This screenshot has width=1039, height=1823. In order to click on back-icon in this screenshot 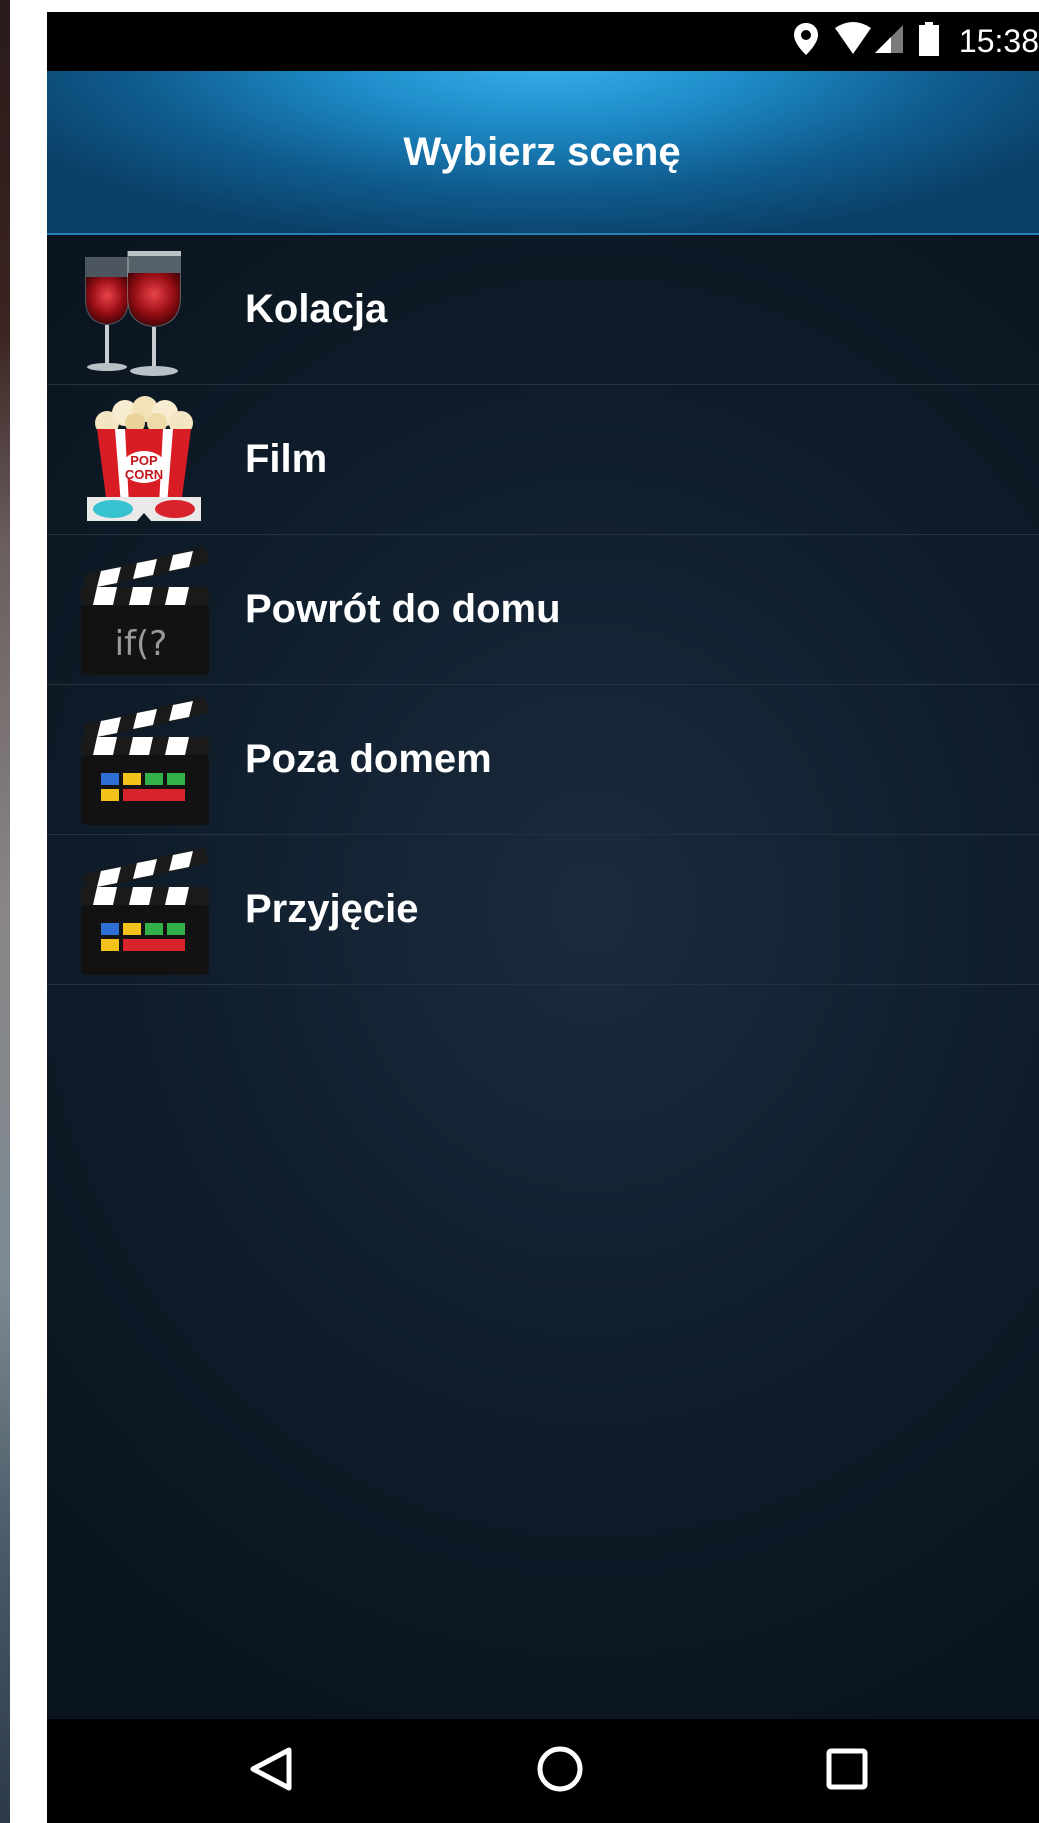, I will do `click(271, 1771)`.